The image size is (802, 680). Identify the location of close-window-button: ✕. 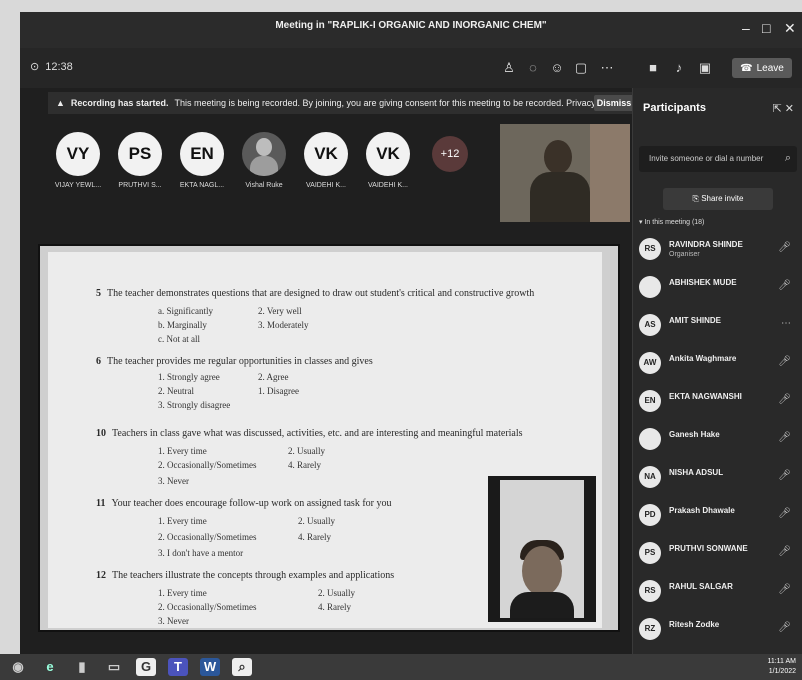
(790, 28).